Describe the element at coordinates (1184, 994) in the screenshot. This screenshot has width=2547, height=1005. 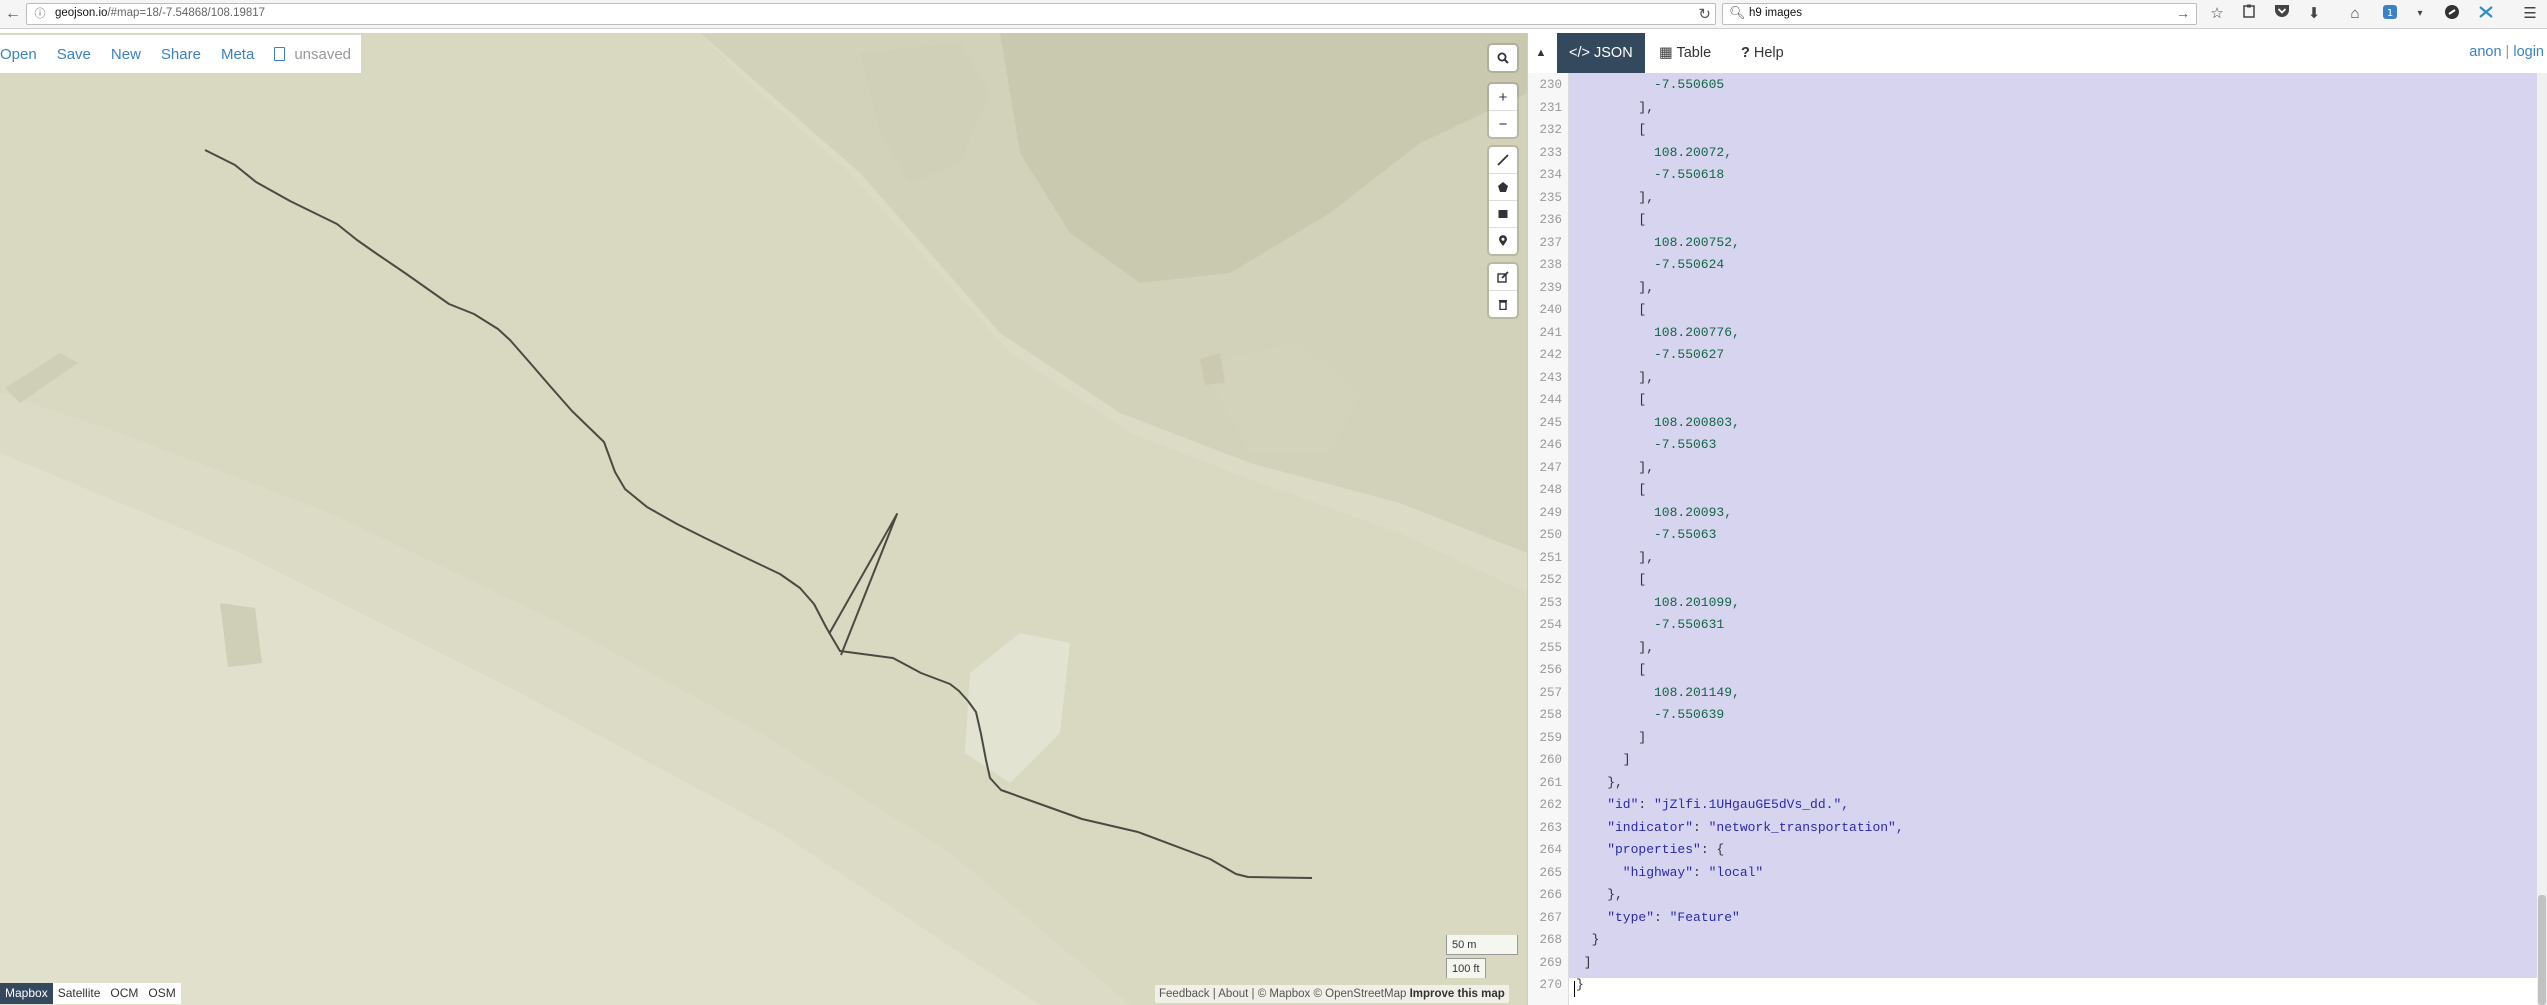
I see `feedback-link: Feedback` at that location.